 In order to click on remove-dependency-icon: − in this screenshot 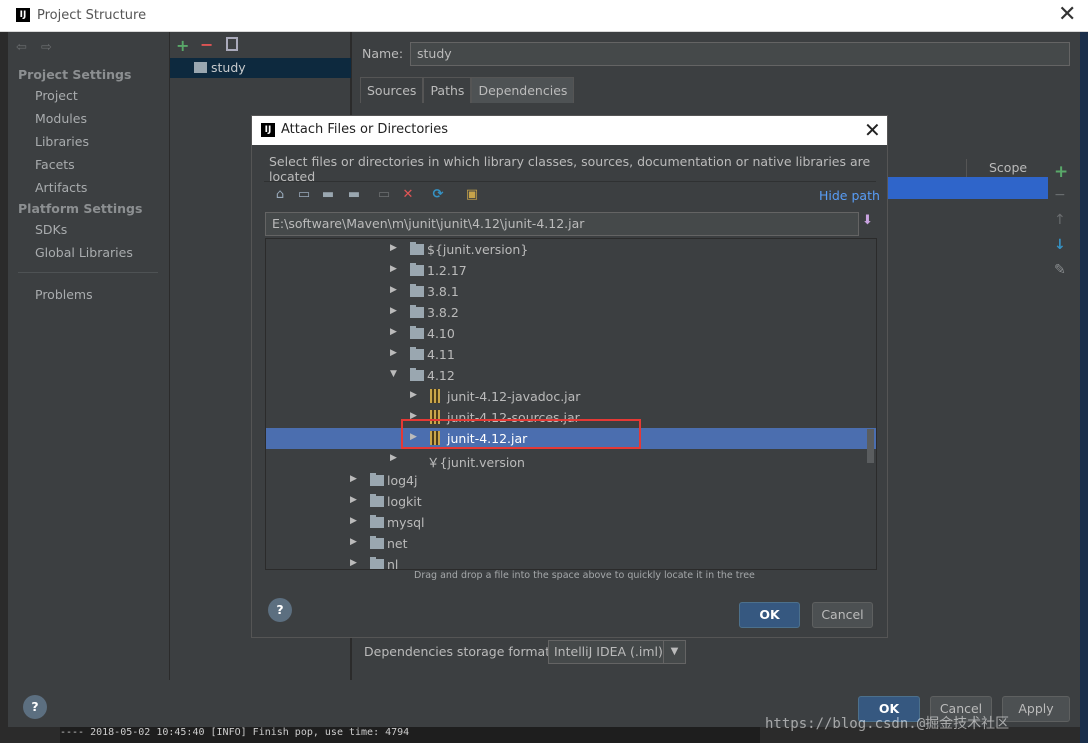, I will do `click(1060, 195)`.